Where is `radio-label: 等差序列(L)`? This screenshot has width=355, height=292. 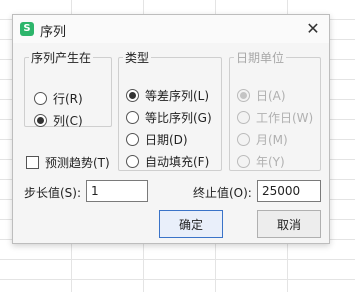 radio-label: 等差序列(L) is located at coordinates (177, 95).